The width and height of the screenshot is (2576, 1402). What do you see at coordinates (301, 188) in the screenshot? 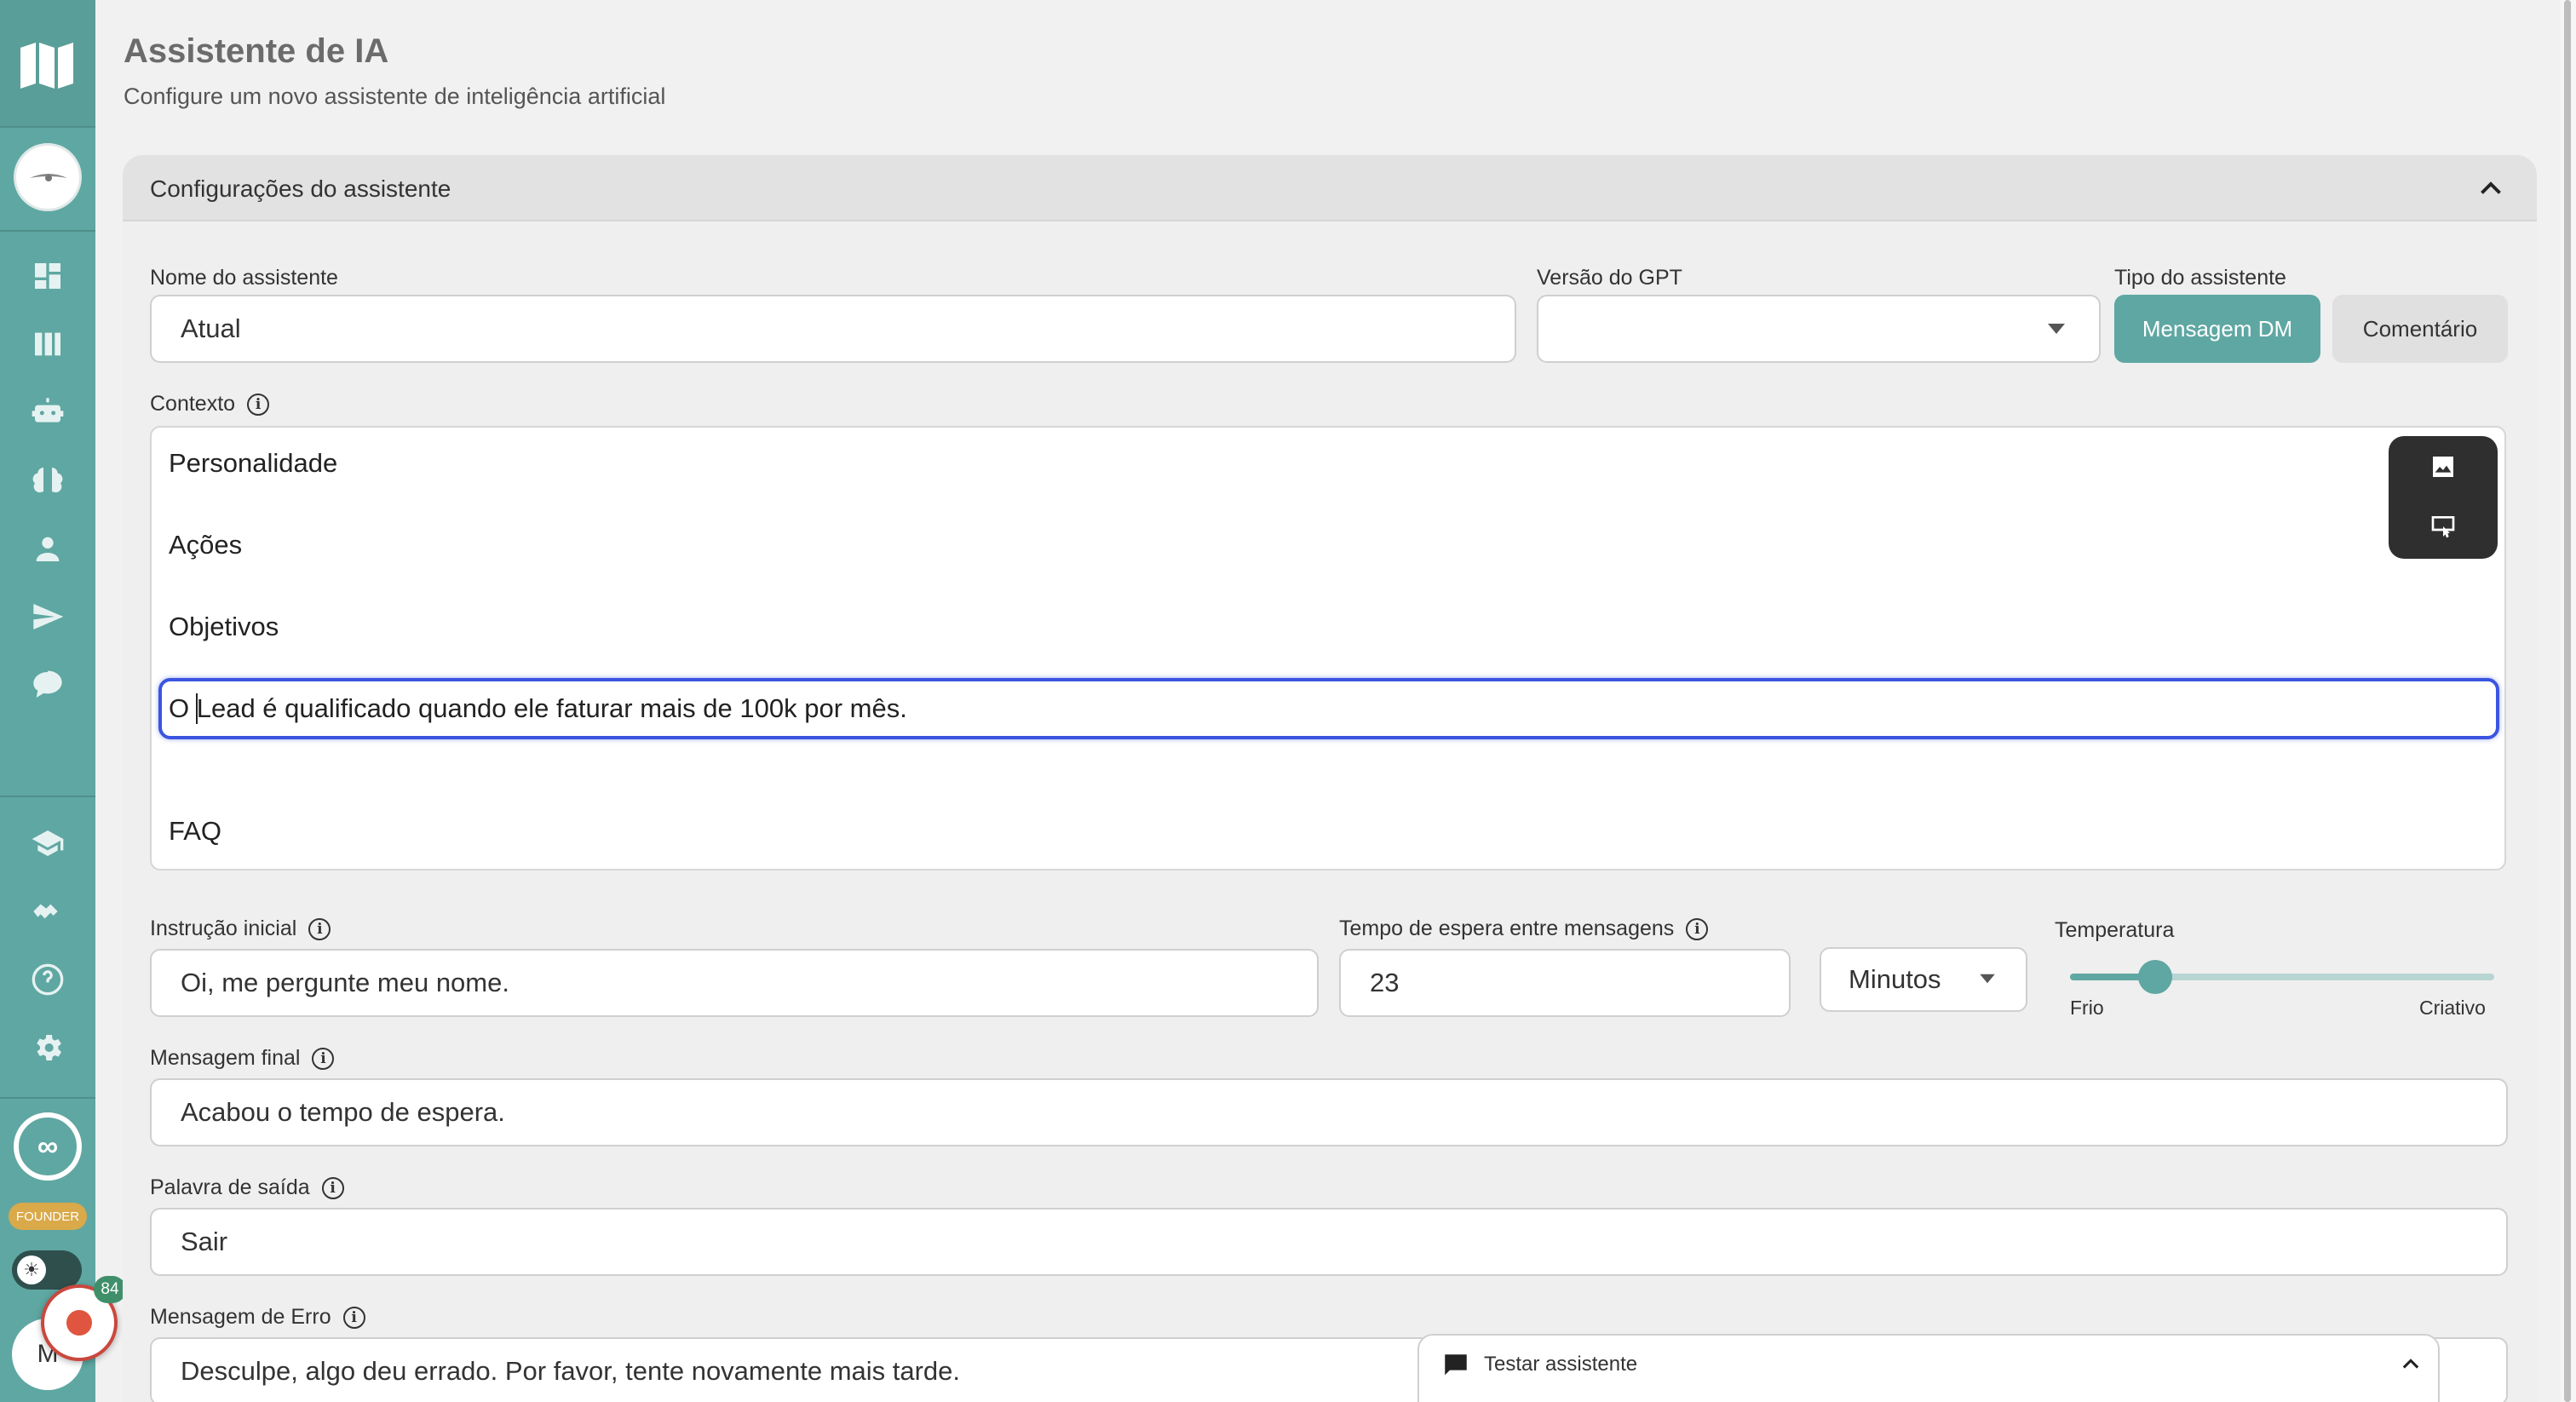
I see `accordion-title: Configurações do assistente` at bounding box center [301, 188].